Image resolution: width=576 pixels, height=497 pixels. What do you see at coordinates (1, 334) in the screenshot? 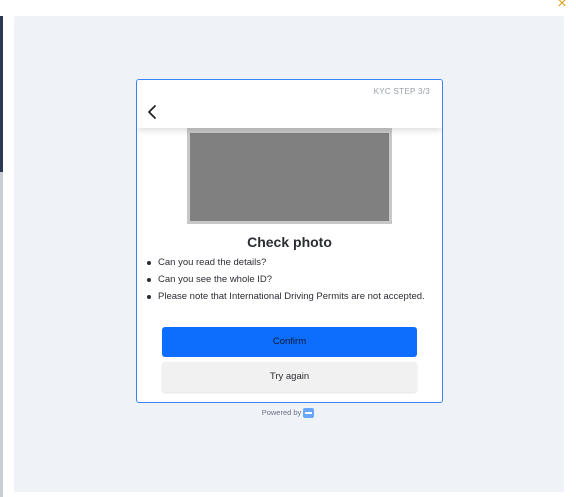
I see `background-strip-lower` at bounding box center [1, 334].